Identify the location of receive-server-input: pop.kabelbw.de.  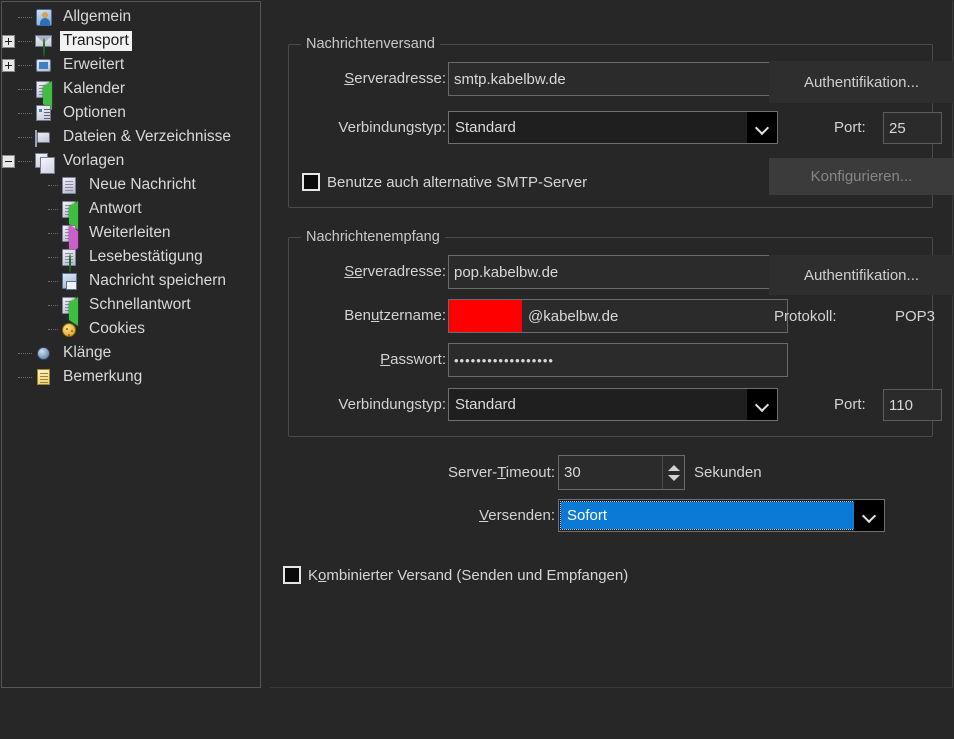
(618, 272).